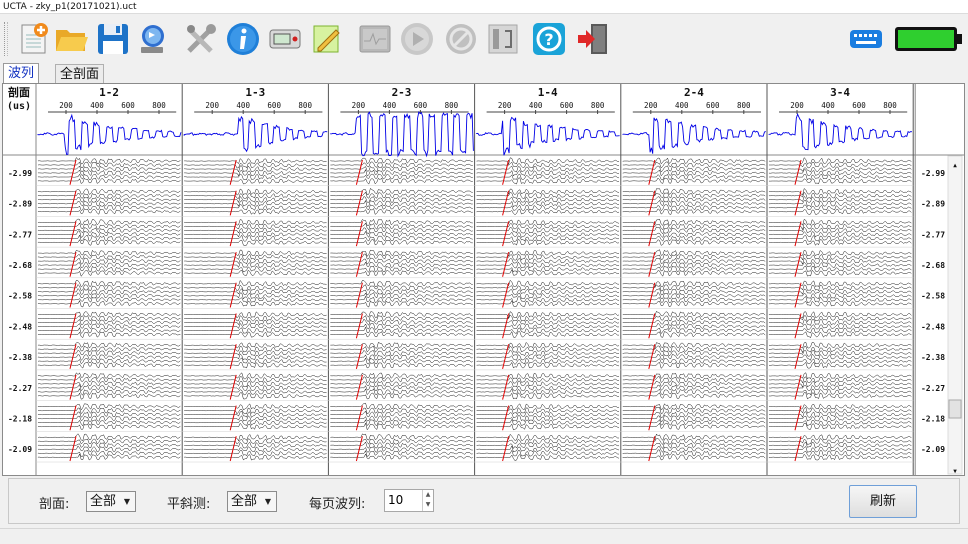 Image resolution: width=968 pixels, height=544 pixels. What do you see at coordinates (243, 39) in the screenshot?
I see `info-icon` at bounding box center [243, 39].